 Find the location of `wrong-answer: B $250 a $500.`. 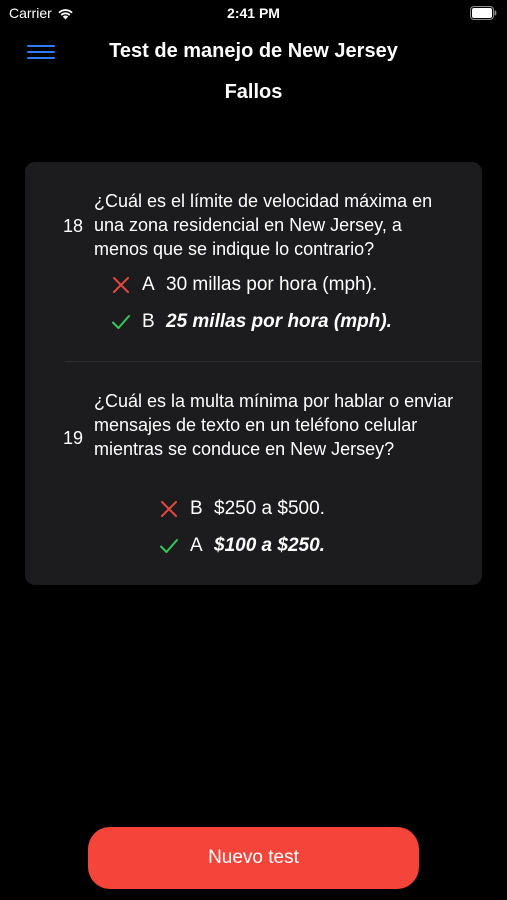

wrong-answer: B $250 a $500. is located at coordinates (242, 509).